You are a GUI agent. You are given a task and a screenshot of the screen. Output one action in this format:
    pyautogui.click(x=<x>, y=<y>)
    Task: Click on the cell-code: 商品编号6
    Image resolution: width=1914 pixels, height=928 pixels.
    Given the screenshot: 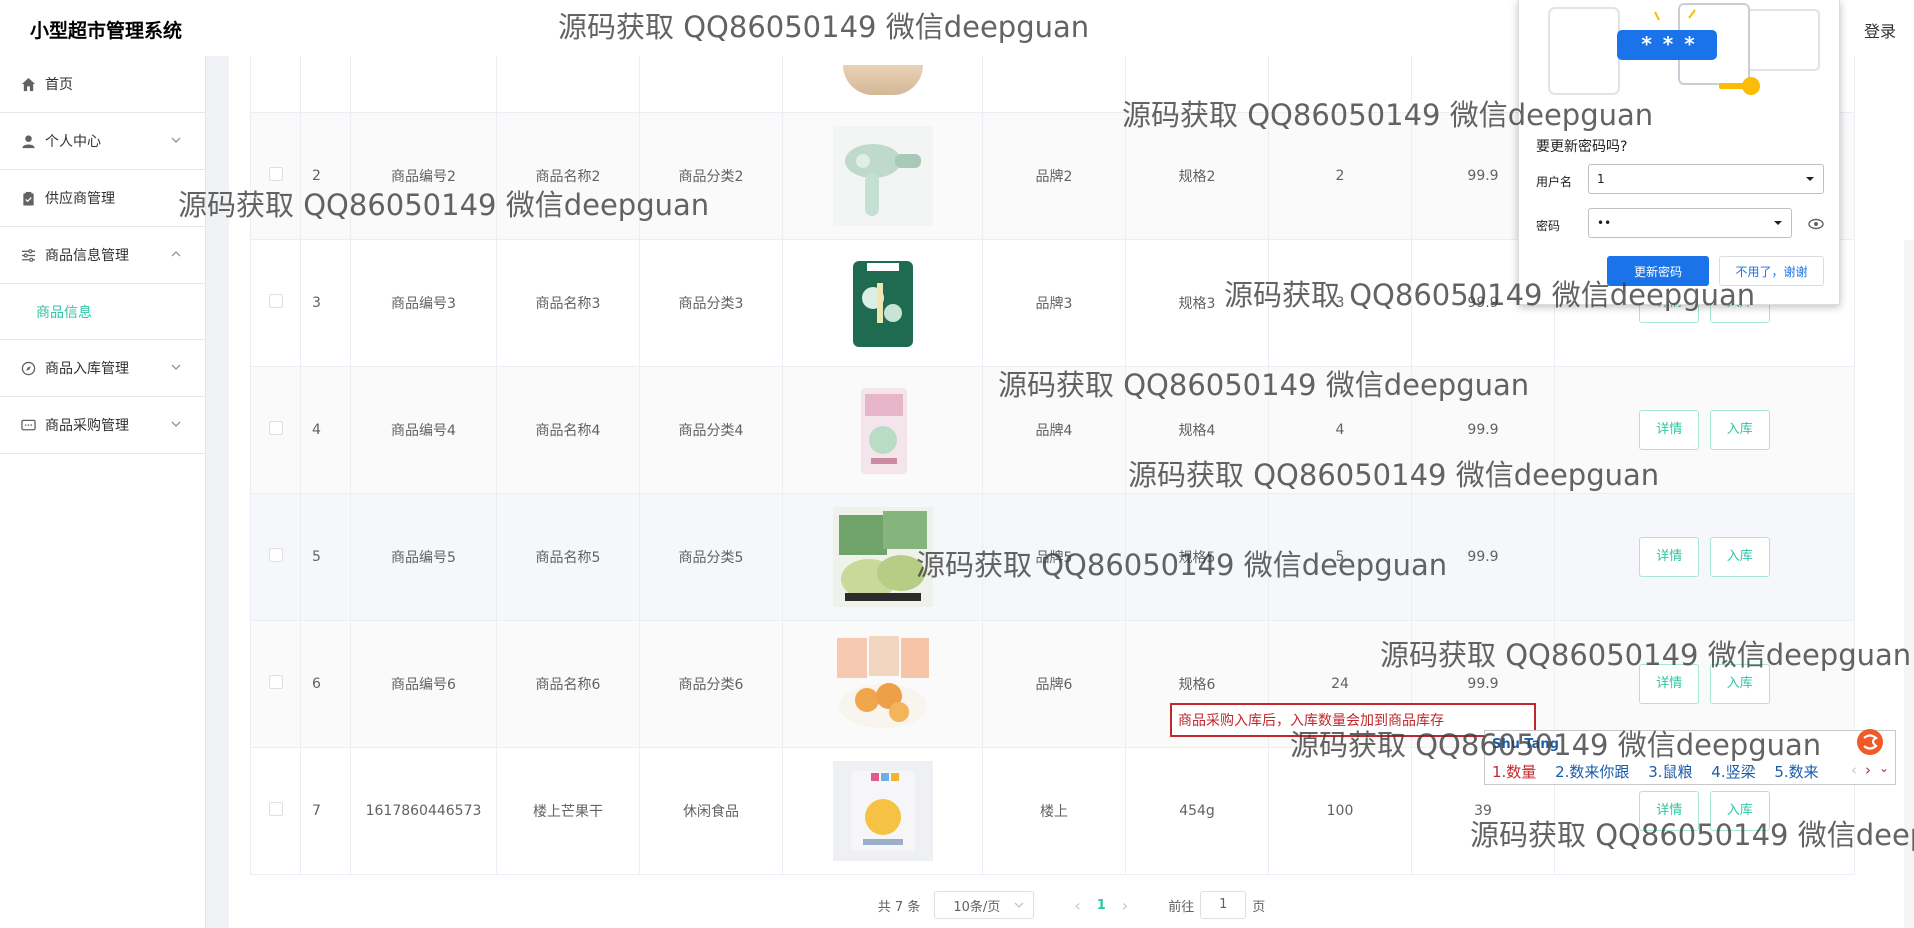 What is the action you would take?
    pyautogui.click(x=423, y=684)
    